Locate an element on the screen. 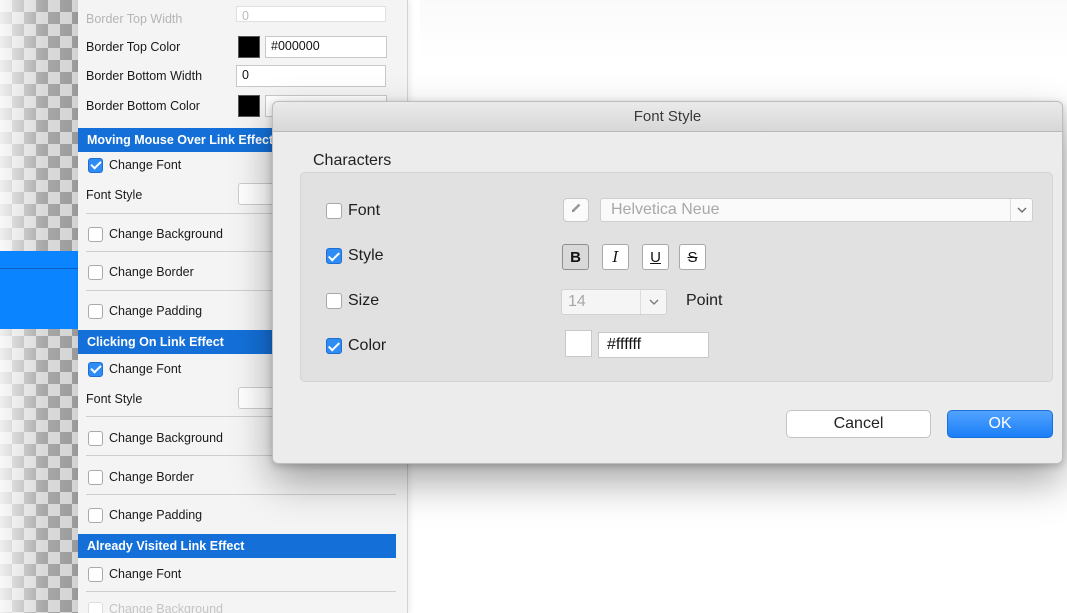 This screenshot has width=1067, height=613. background-fade is located at coordinates (743, 50).